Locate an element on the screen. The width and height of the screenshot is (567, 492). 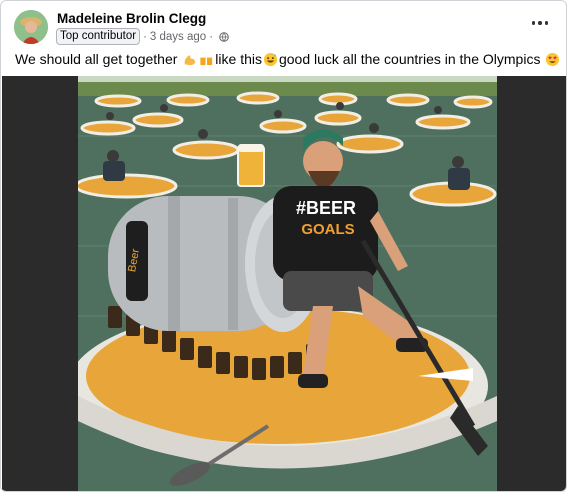
clinking-beer-mugs-emoji-icon is located at coordinates (206, 59).